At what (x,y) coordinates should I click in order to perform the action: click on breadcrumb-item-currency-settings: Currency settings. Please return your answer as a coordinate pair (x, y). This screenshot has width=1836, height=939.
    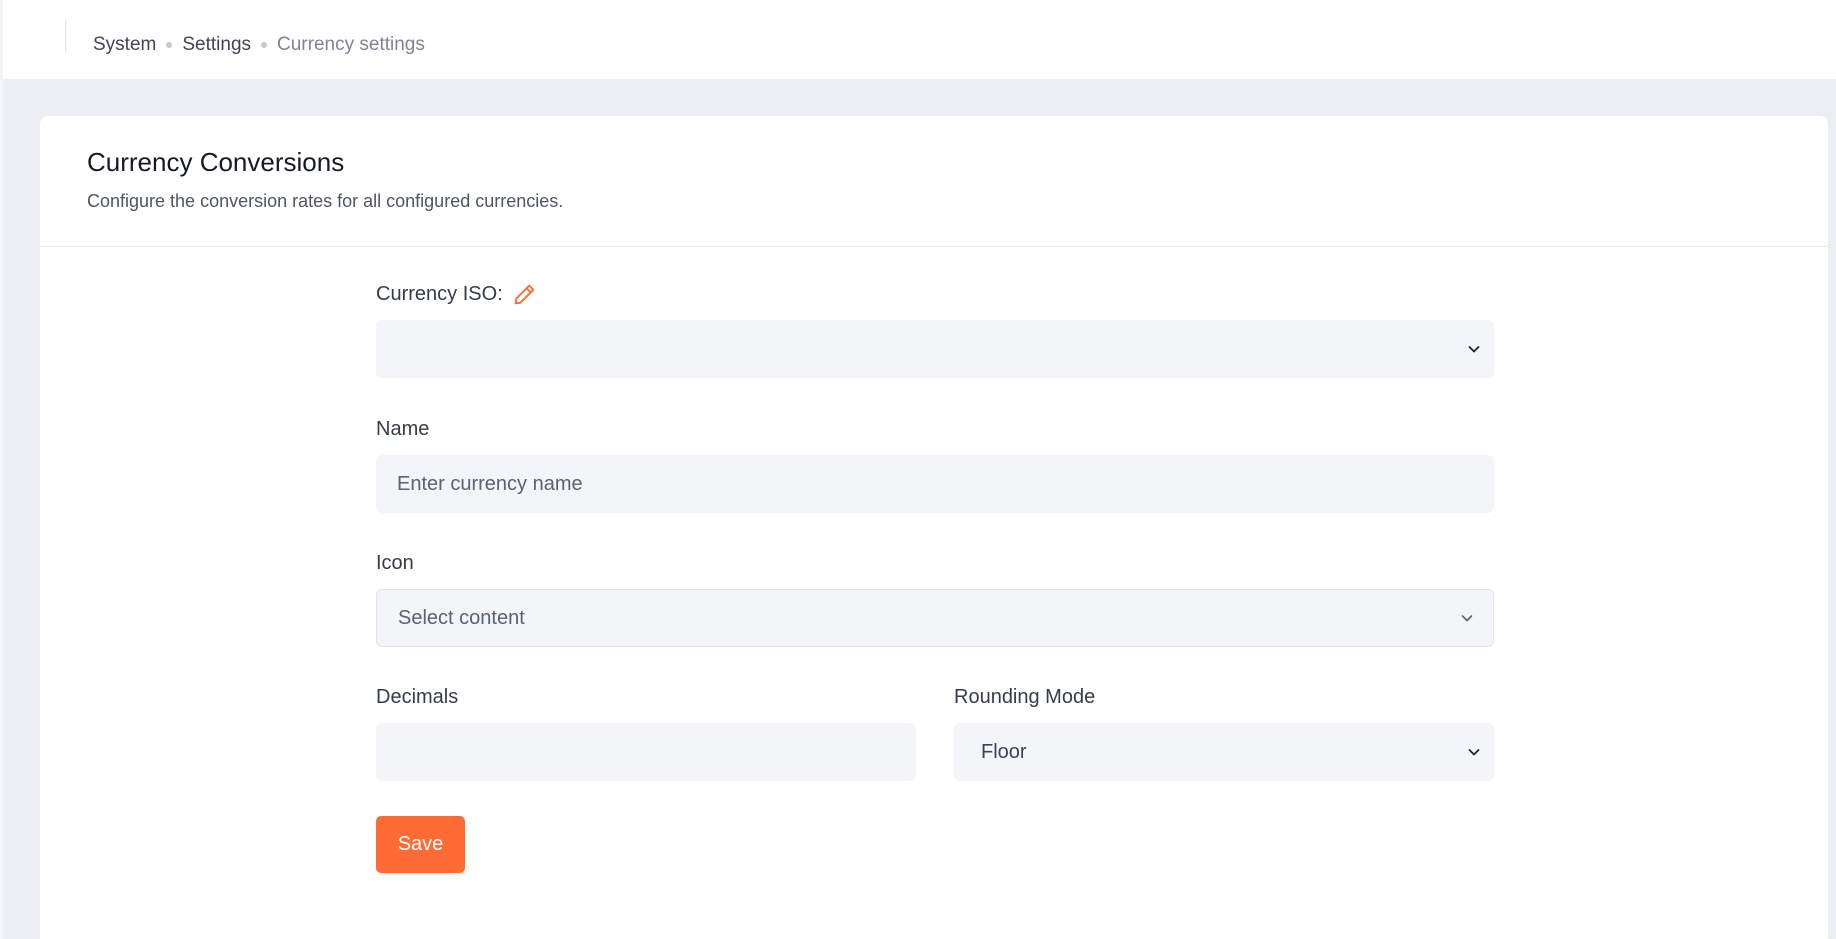
    Looking at the image, I should click on (351, 44).